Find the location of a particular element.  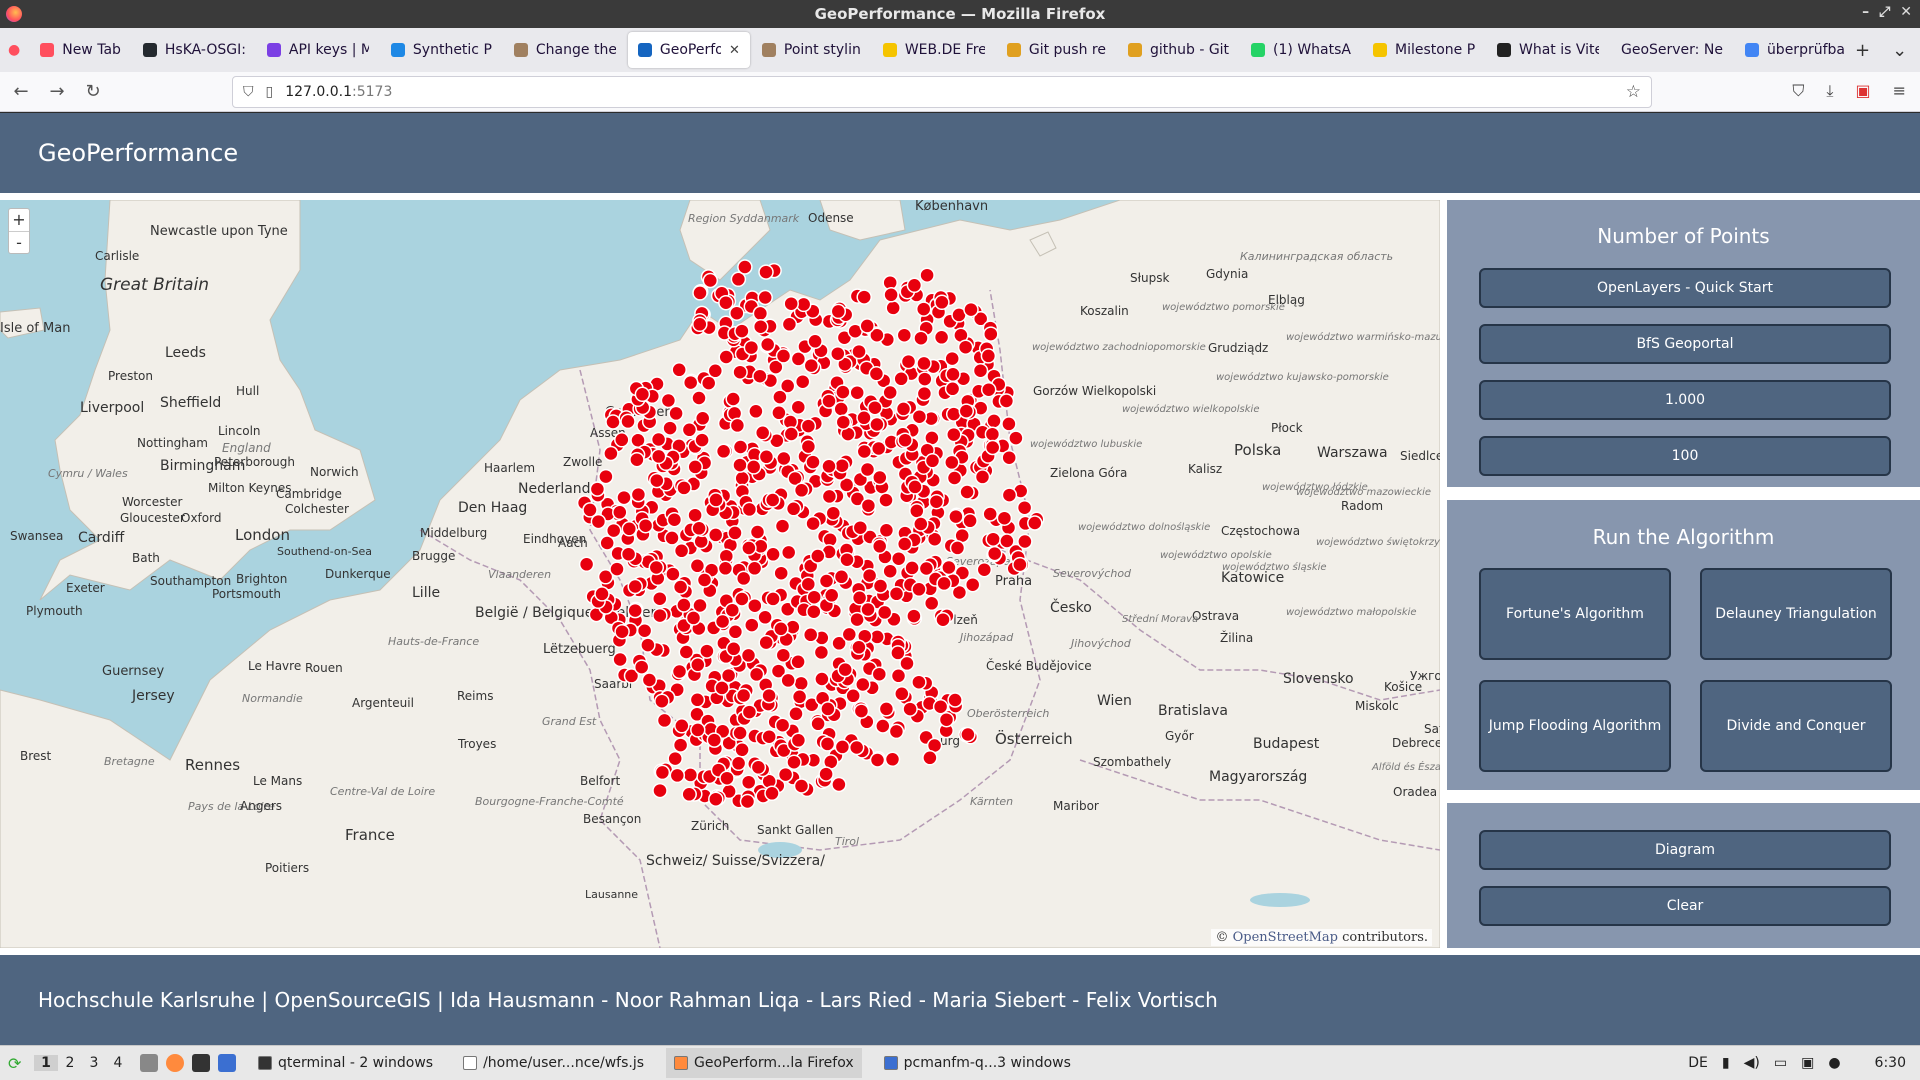

extension-icon: ▣ is located at coordinates (1862, 91).